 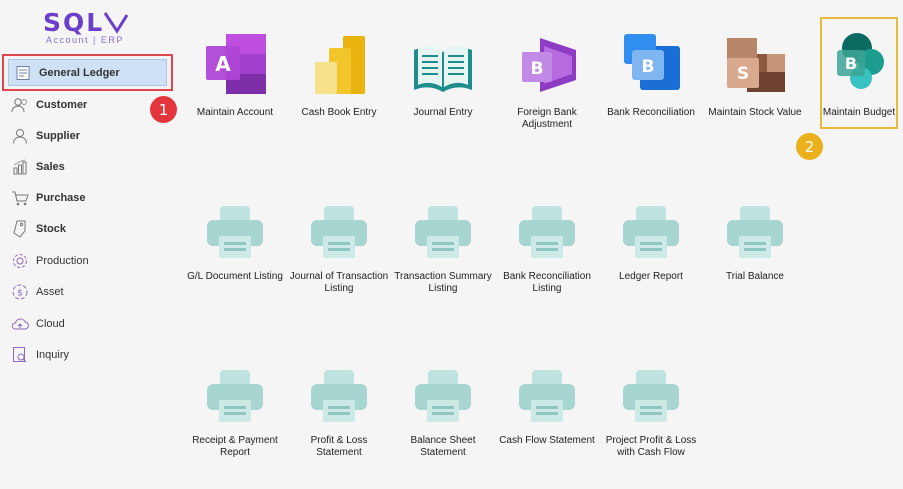 What do you see at coordinates (50, 167) in the screenshot?
I see `sidebar-item-label: Sales` at bounding box center [50, 167].